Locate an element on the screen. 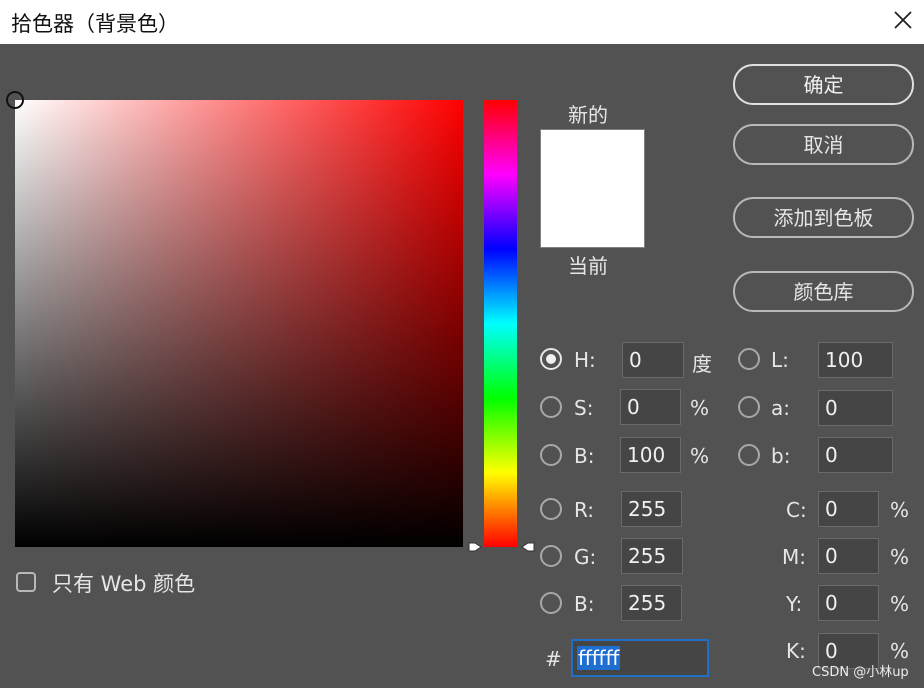 The width and height of the screenshot is (924, 688). unit-y: % is located at coordinates (900, 604).